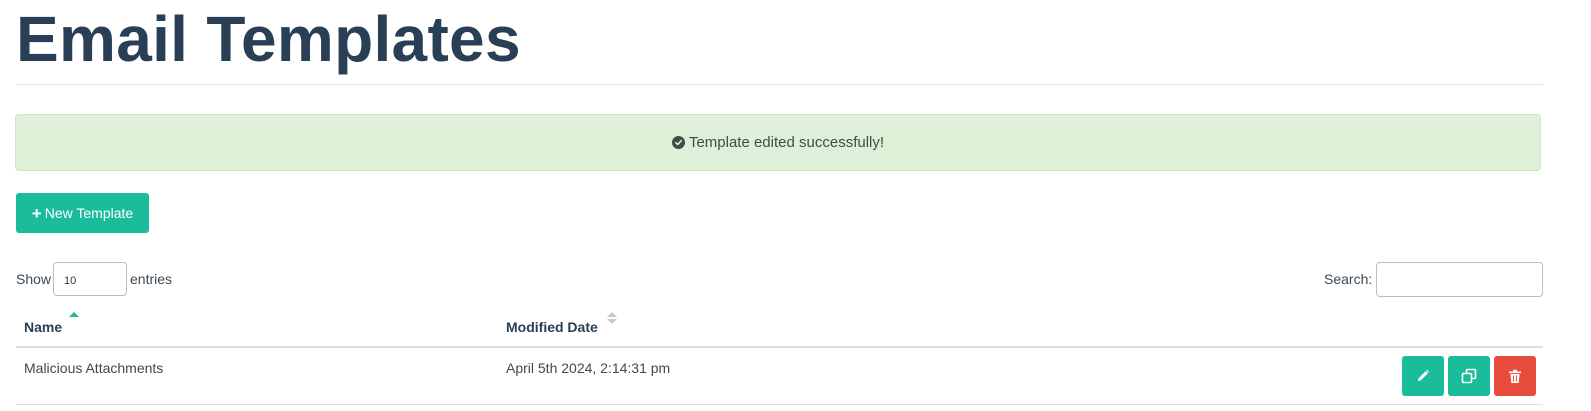 The height and width of the screenshot is (411, 1591). What do you see at coordinates (678, 142) in the screenshot?
I see `check-circle-icon` at bounding box center [678, 142].